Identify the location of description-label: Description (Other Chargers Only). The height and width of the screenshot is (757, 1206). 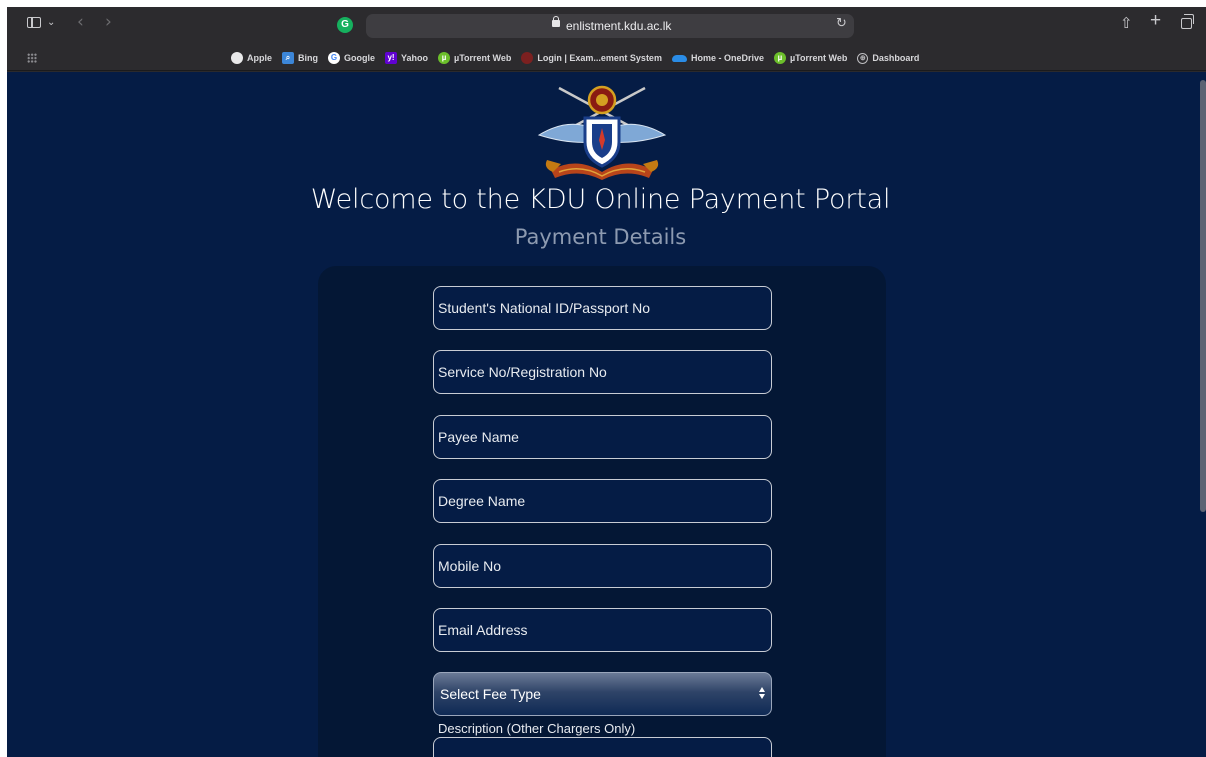
(537, 728).